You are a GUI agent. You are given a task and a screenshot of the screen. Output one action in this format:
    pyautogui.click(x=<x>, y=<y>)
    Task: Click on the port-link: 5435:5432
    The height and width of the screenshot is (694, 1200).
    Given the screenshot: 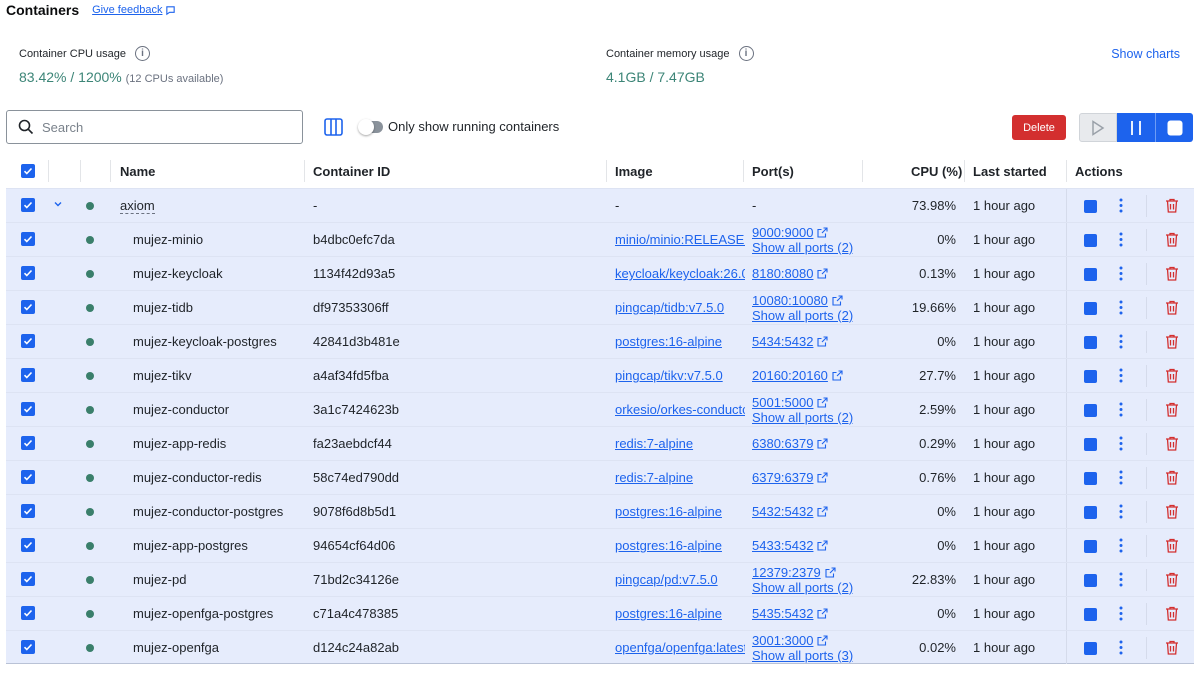 What is the action you would take?
    pyautogui.click(x=782, y=613)
    